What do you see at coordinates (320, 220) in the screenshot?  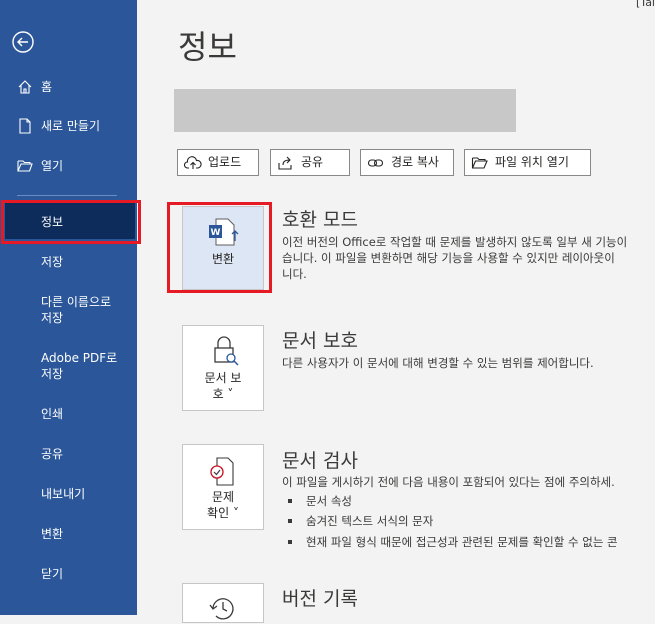 I see `compat-mode-heading: 호환 모드` at bounding box center [320, 220].